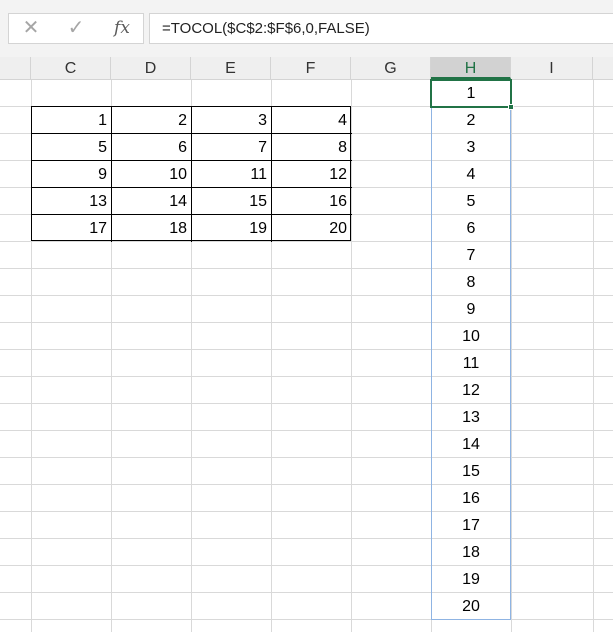 The width and height of the screenshot is (613, 632). I want to click on source-cell: 2, so click(151, 120).